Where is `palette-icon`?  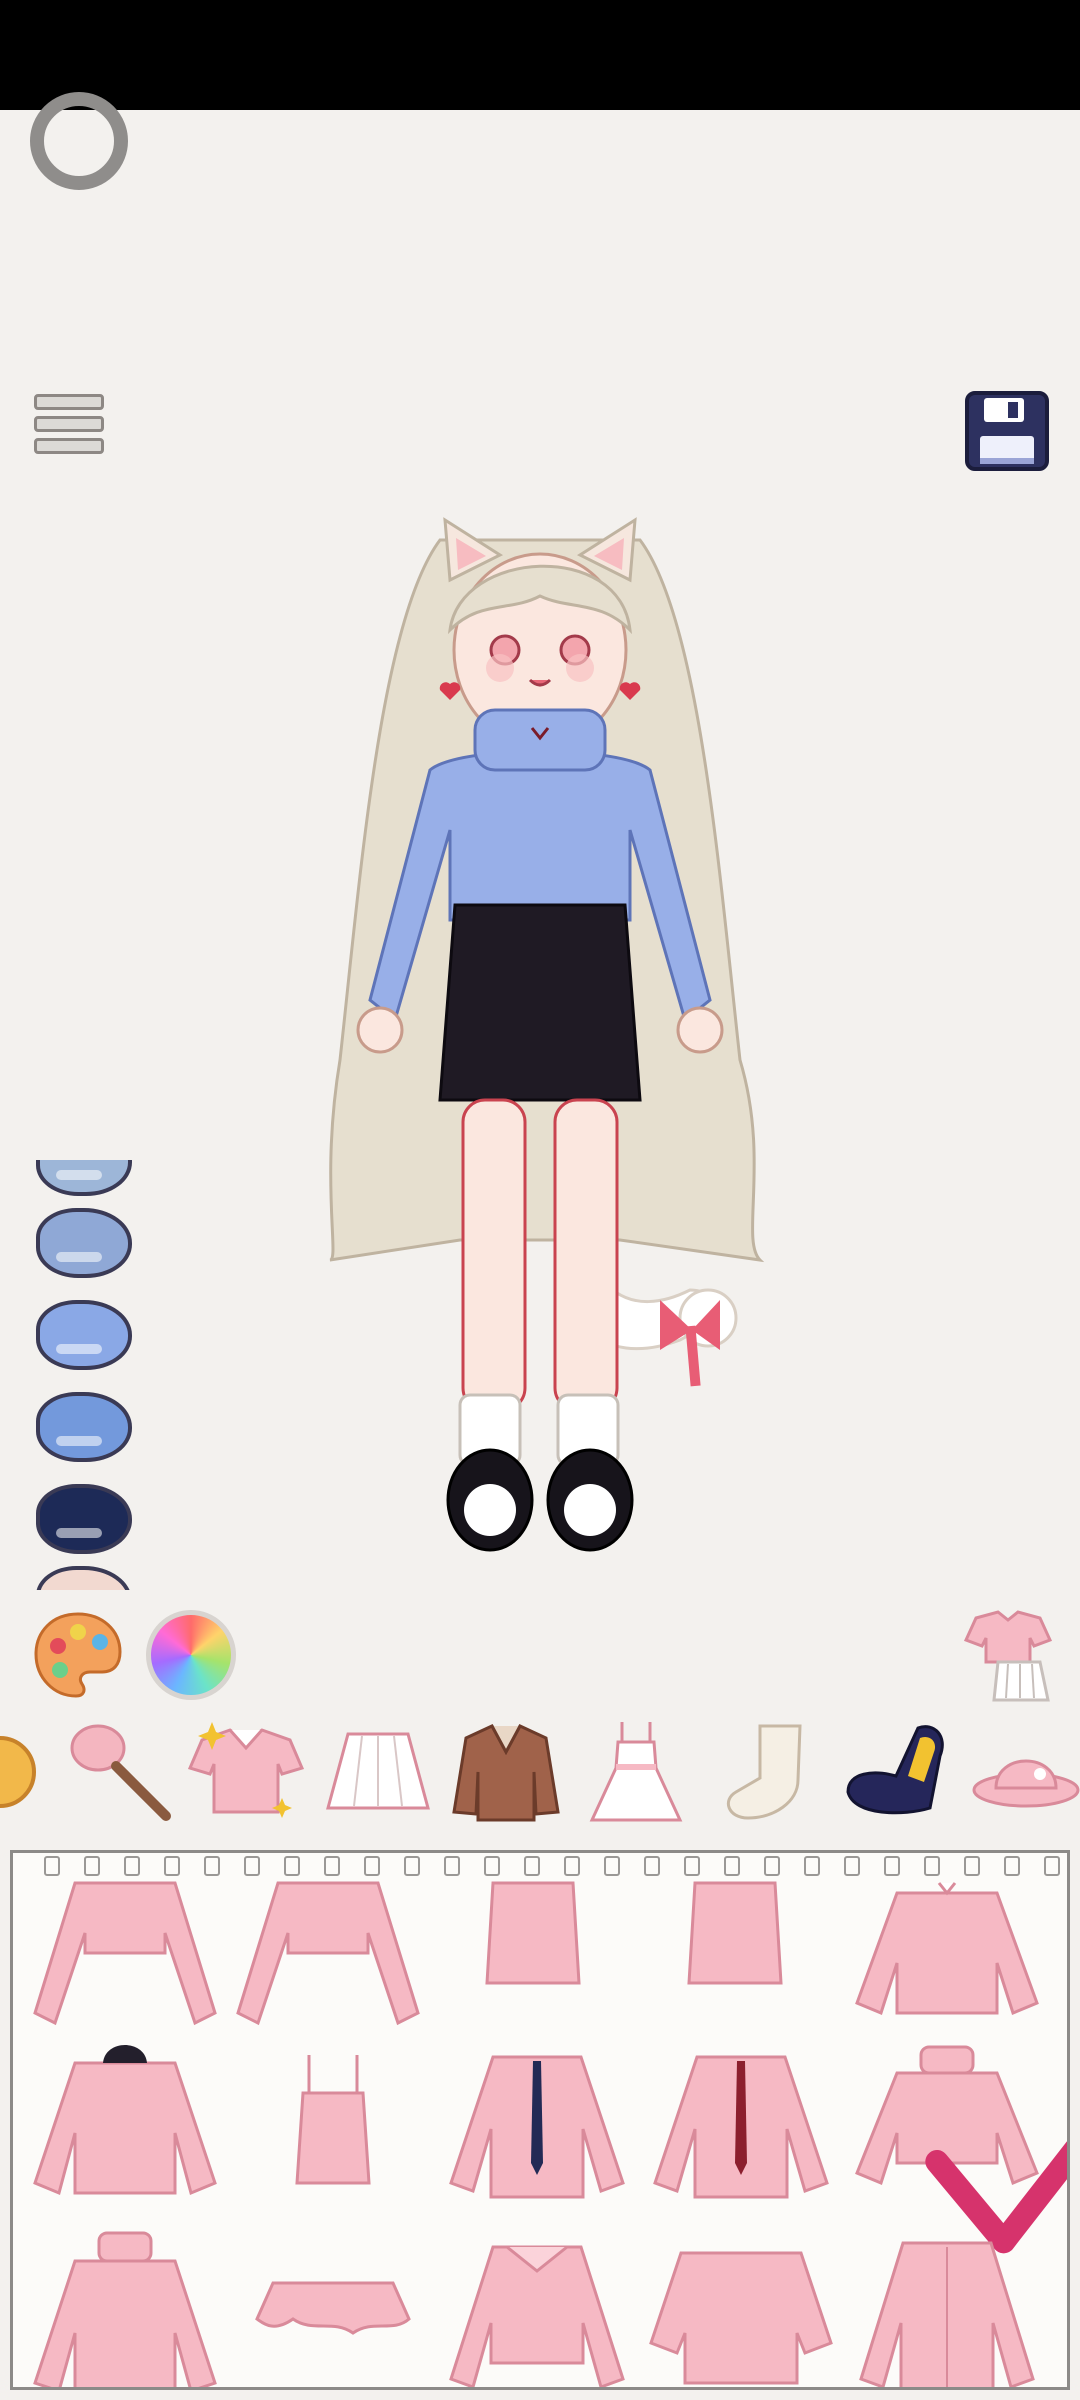 palette-icon is located at coordinates (78, 1655).